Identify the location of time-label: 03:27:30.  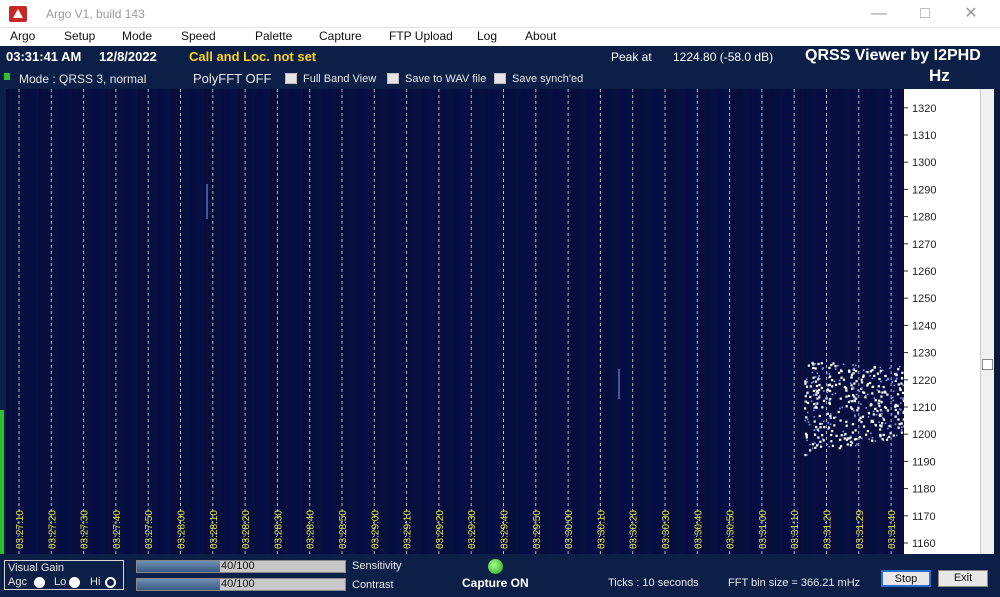
(85, 529).